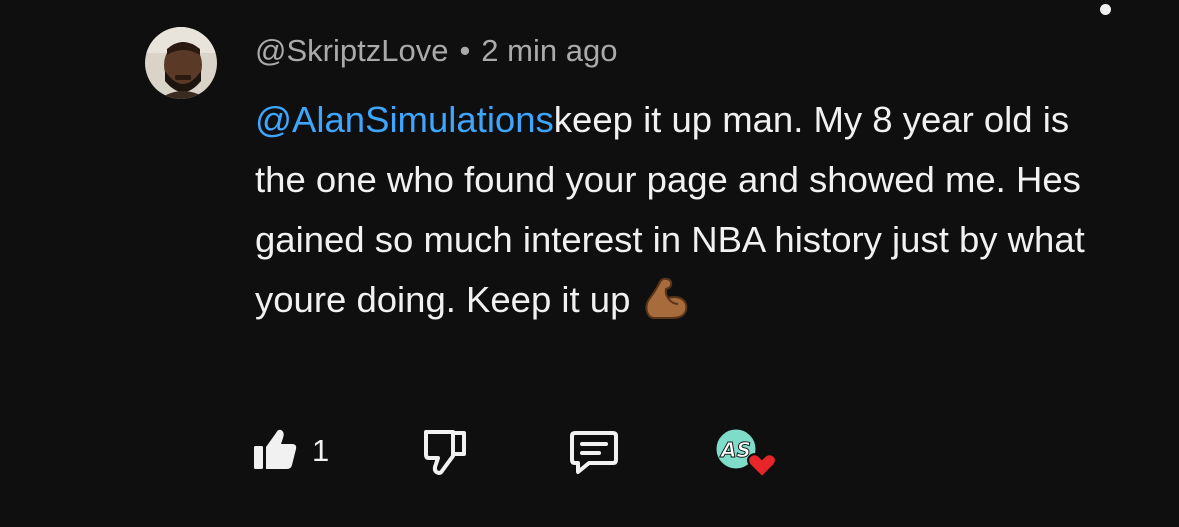 Image resolution: width=1179 pixels, height=527 pixels. What do you see at coordinates (666, 307) in the screenshot?
I see `flexed-biceps-emoji-icon` at bounding box center [666, 307].